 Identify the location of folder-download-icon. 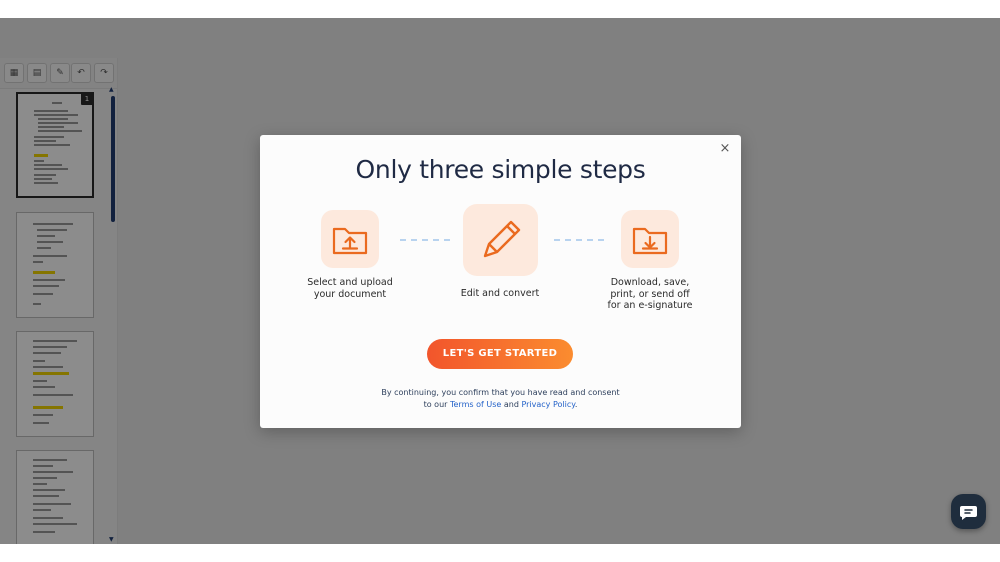
(650, 239).